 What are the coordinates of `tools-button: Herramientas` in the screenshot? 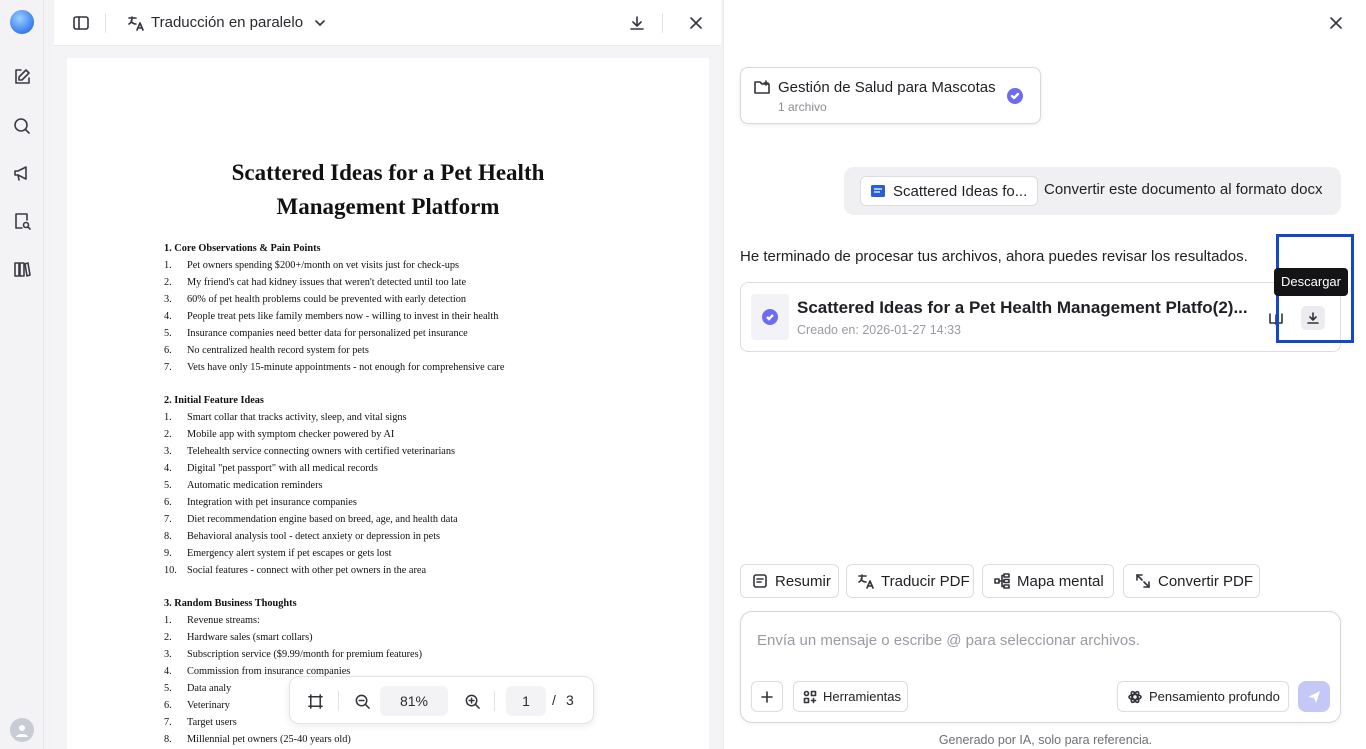 It's located at (850, 696).